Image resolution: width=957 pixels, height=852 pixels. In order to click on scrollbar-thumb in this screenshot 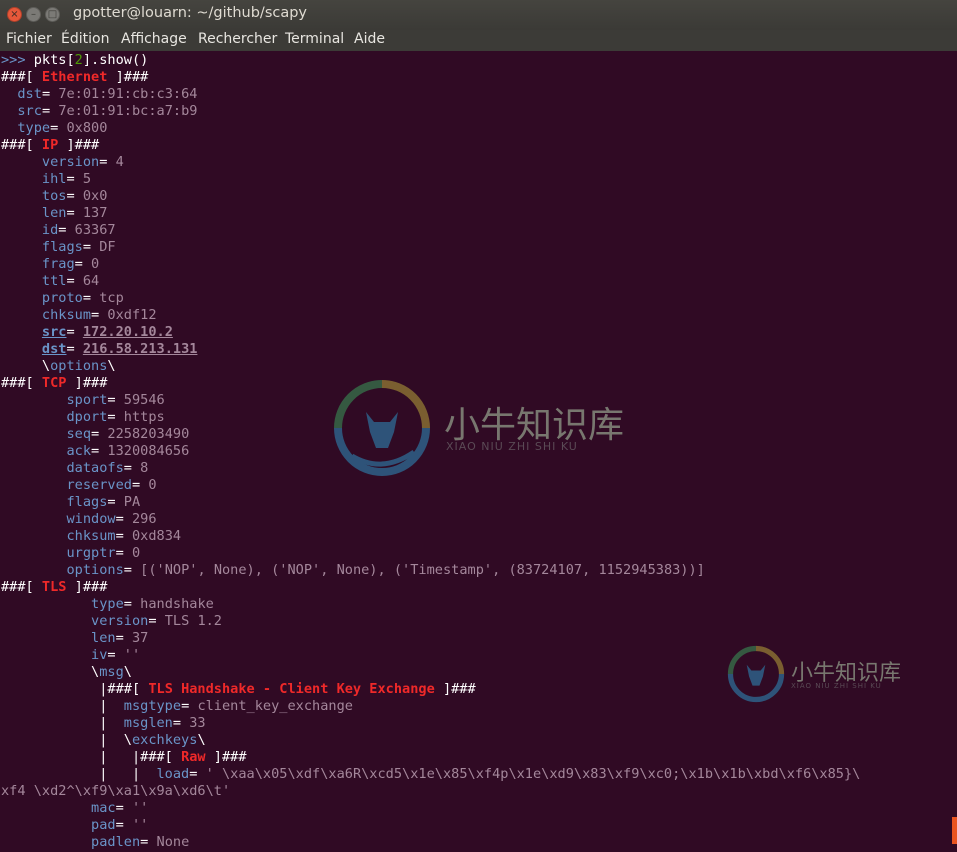, I will do `click(954, 830)`.